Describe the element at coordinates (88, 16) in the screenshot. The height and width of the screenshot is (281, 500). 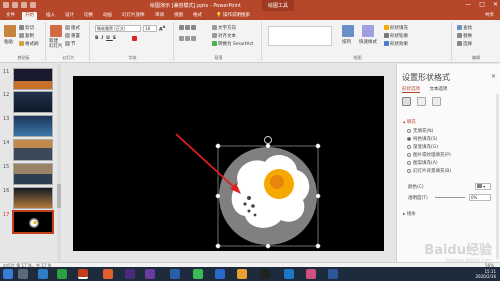
I see `tab-transitions: 切换` at that location.